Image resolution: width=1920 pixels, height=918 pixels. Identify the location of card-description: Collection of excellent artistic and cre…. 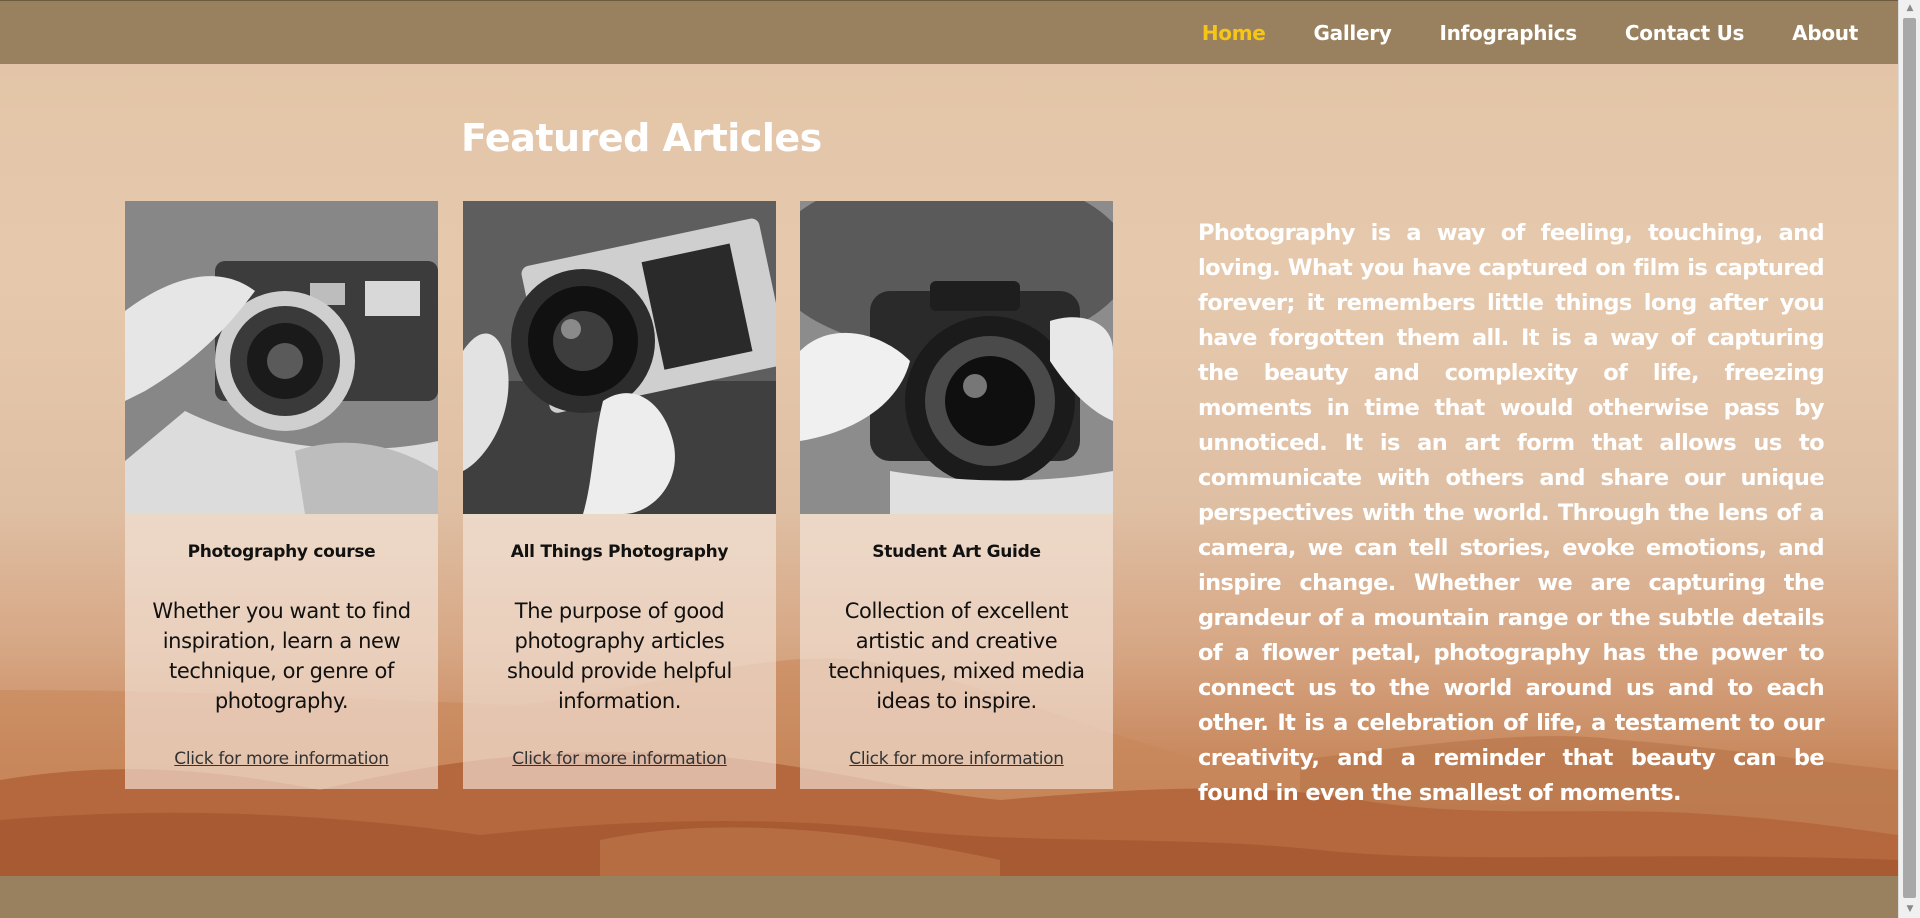
(956, 656).